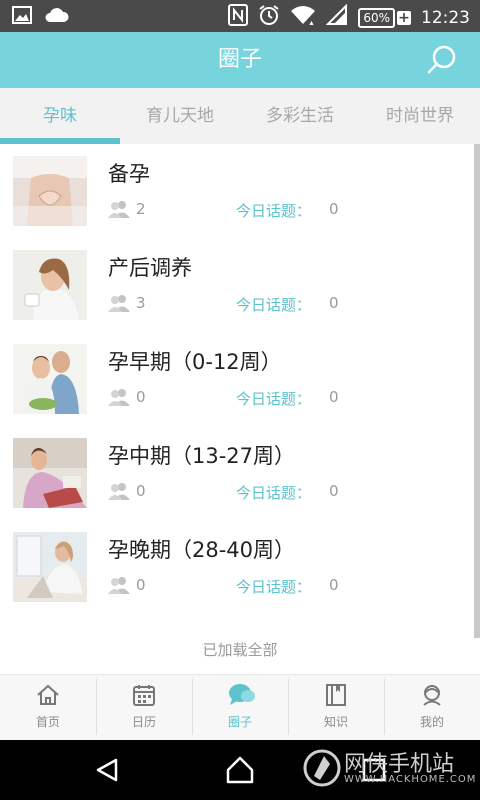  I want to click on page-title: 圈子, so click(239, 59).